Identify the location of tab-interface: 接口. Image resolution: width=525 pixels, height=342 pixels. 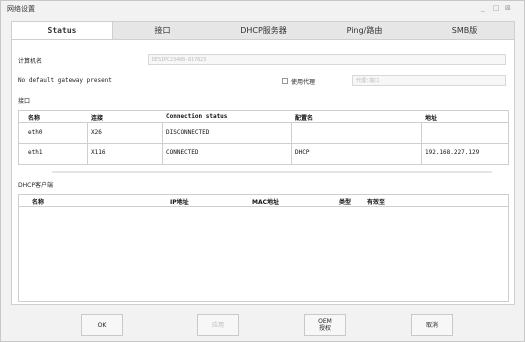
(162, 30).